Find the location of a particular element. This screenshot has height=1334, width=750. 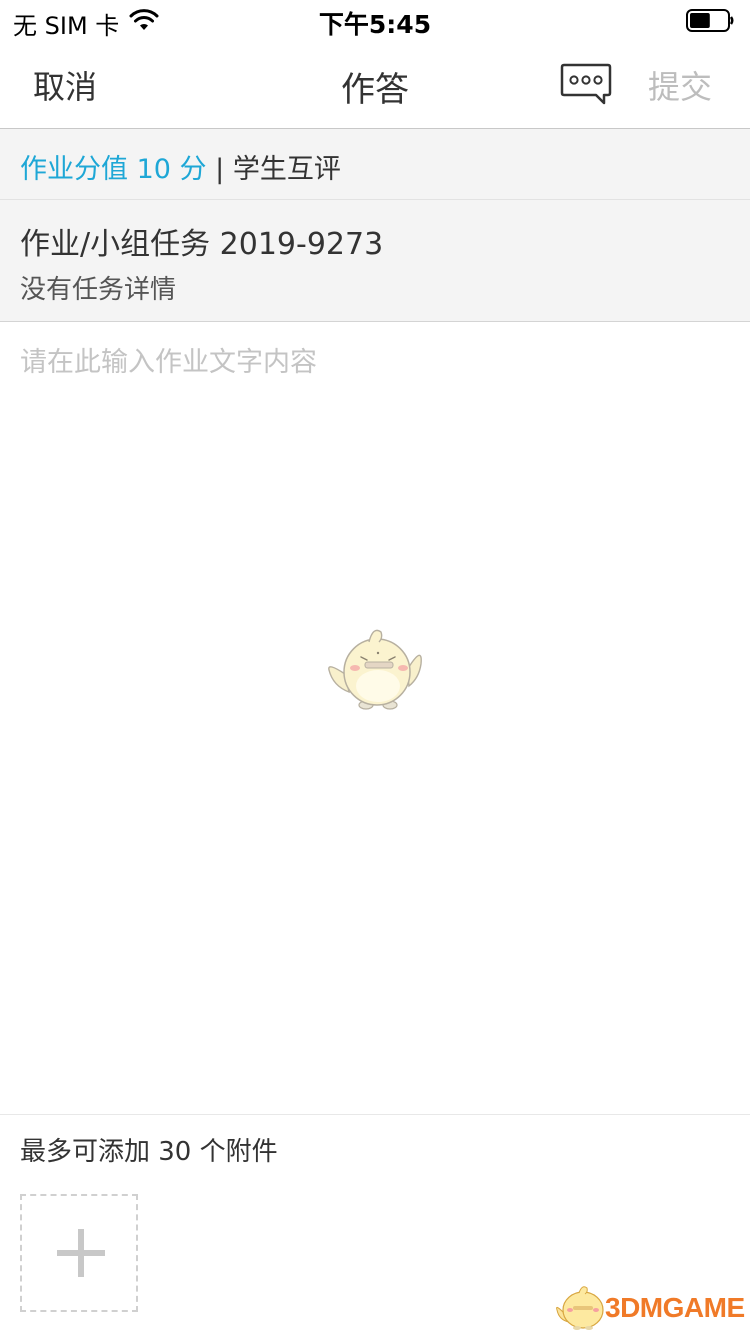

battery-icon is located at coordinates (710, 20).